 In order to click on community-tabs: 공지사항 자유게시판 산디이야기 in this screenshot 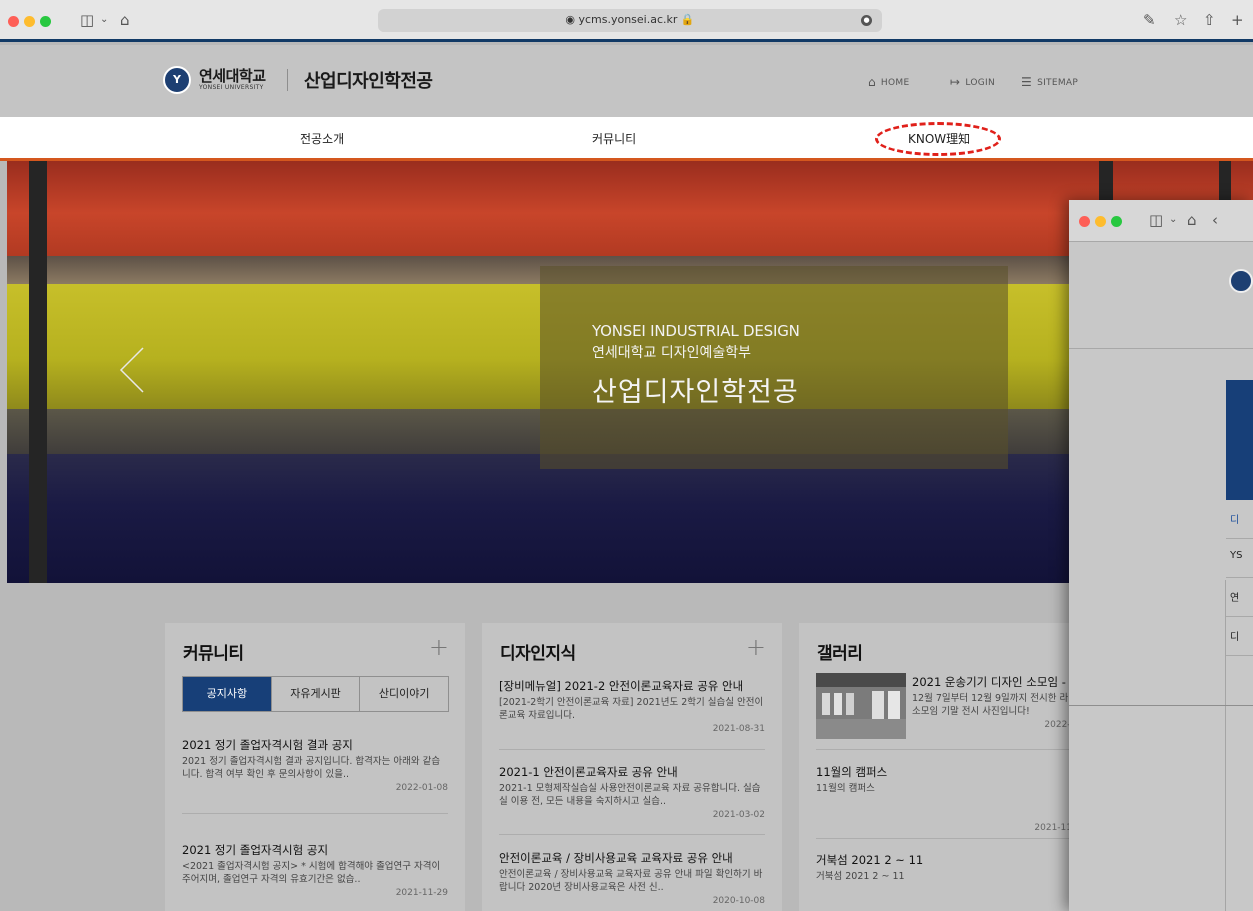, I will do `click(315, 694)`.